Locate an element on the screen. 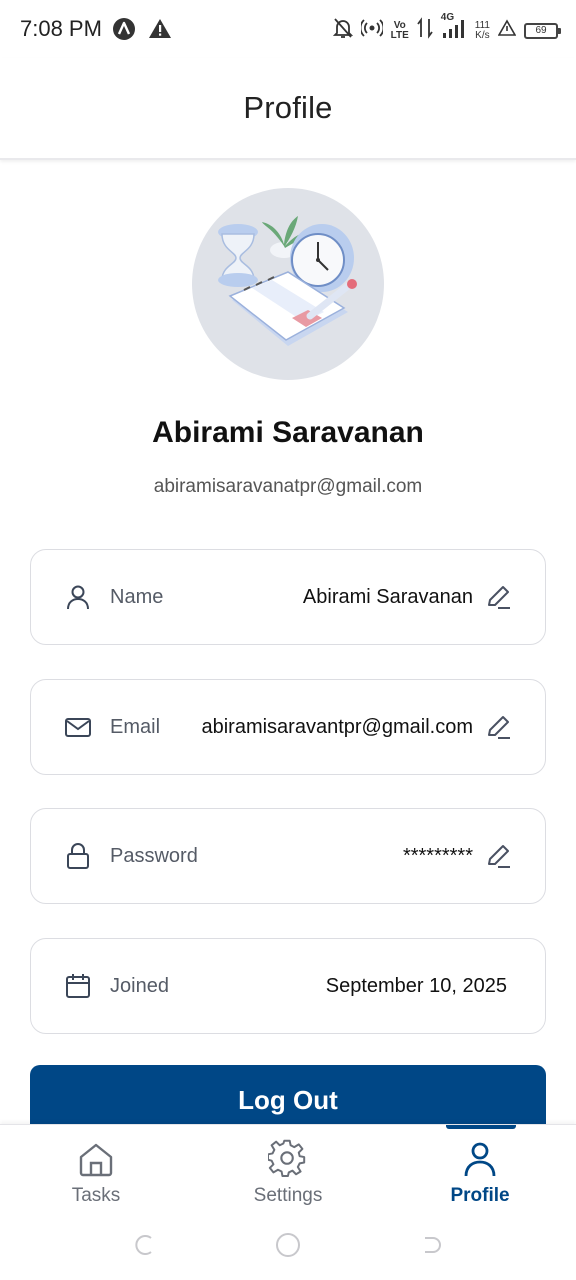 This screenshot has height=1280, width=576. volte-indicator: Vo LTE is located at coordinates (399, 30).